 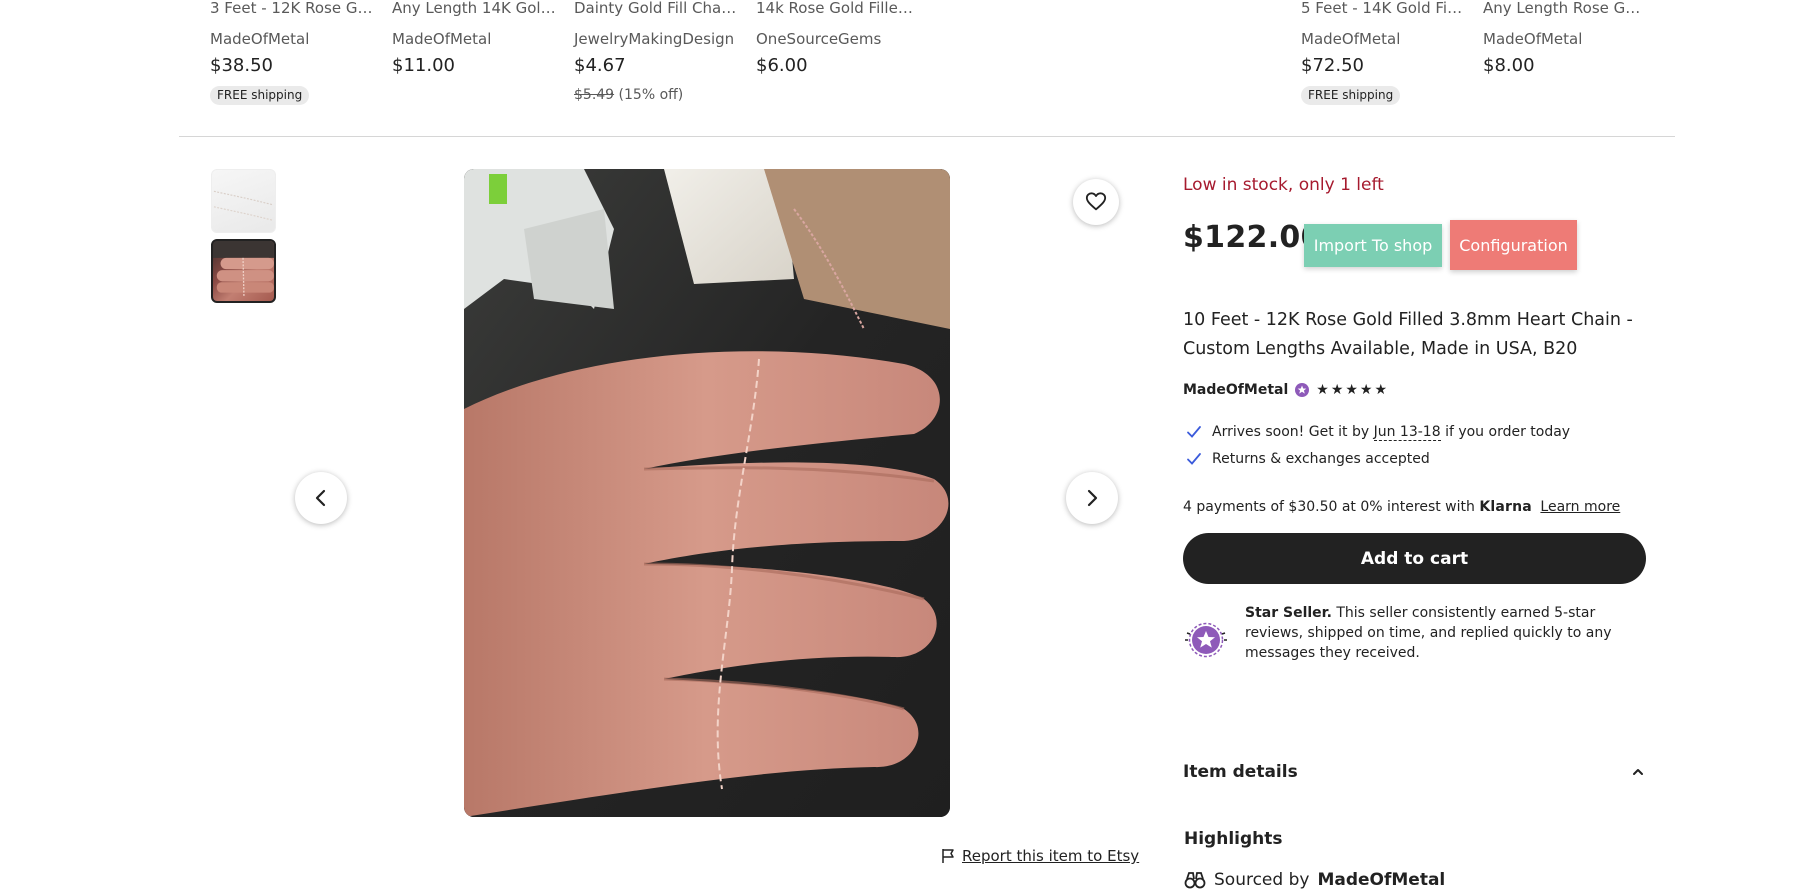 I want to click on related-item-price: $8.00, so click(x=1509, y=65).